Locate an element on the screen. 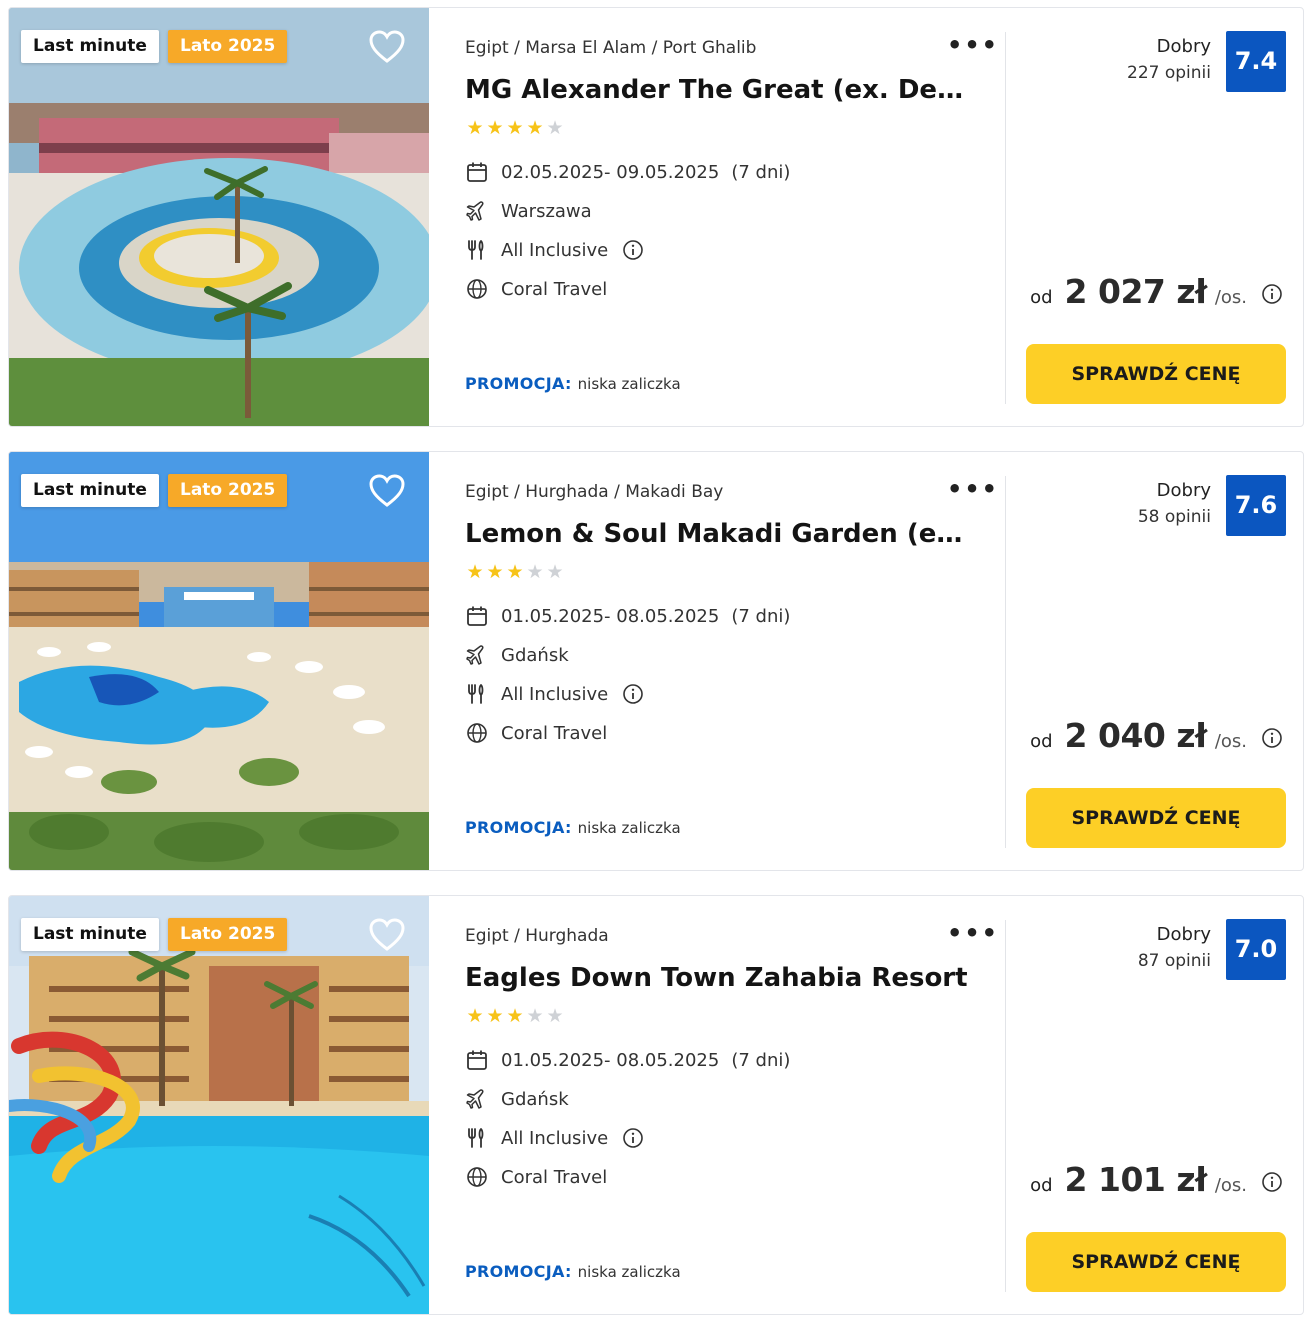  globe-icon is located at coordinates (477, 1177).